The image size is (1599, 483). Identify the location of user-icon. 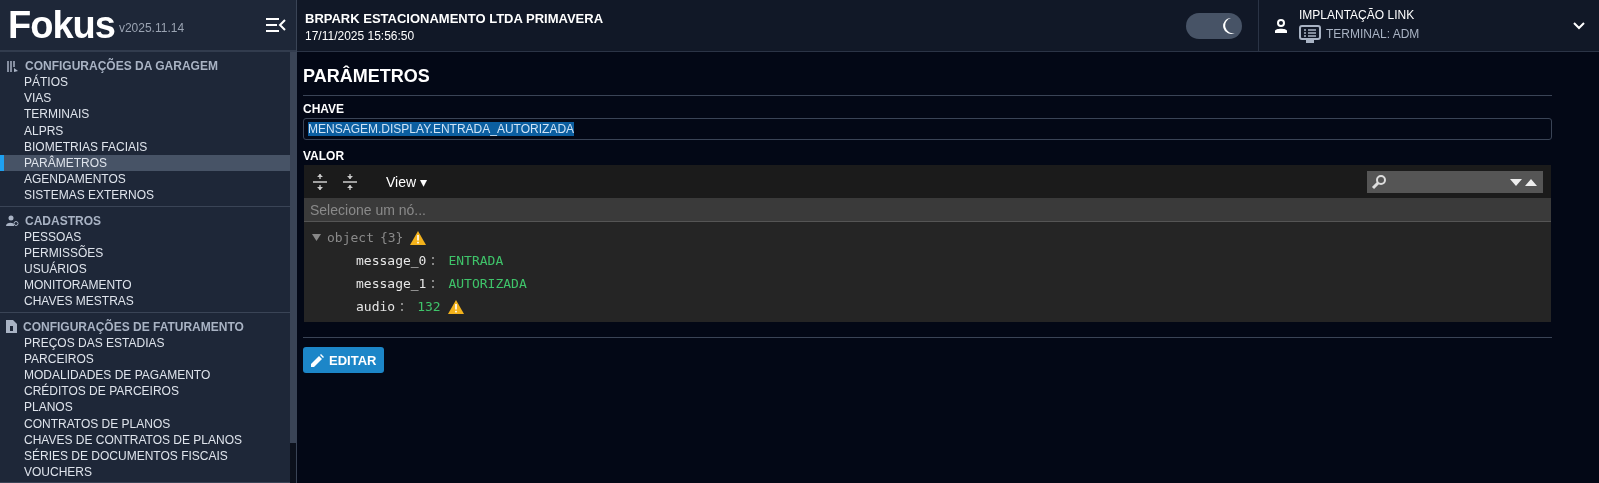
(1281, 25).